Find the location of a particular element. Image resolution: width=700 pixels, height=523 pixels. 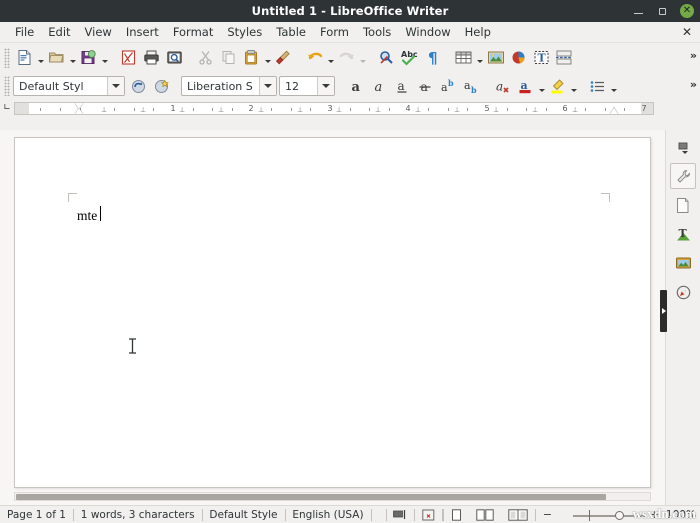

save-document-icon is located at coordinates (88, 57).